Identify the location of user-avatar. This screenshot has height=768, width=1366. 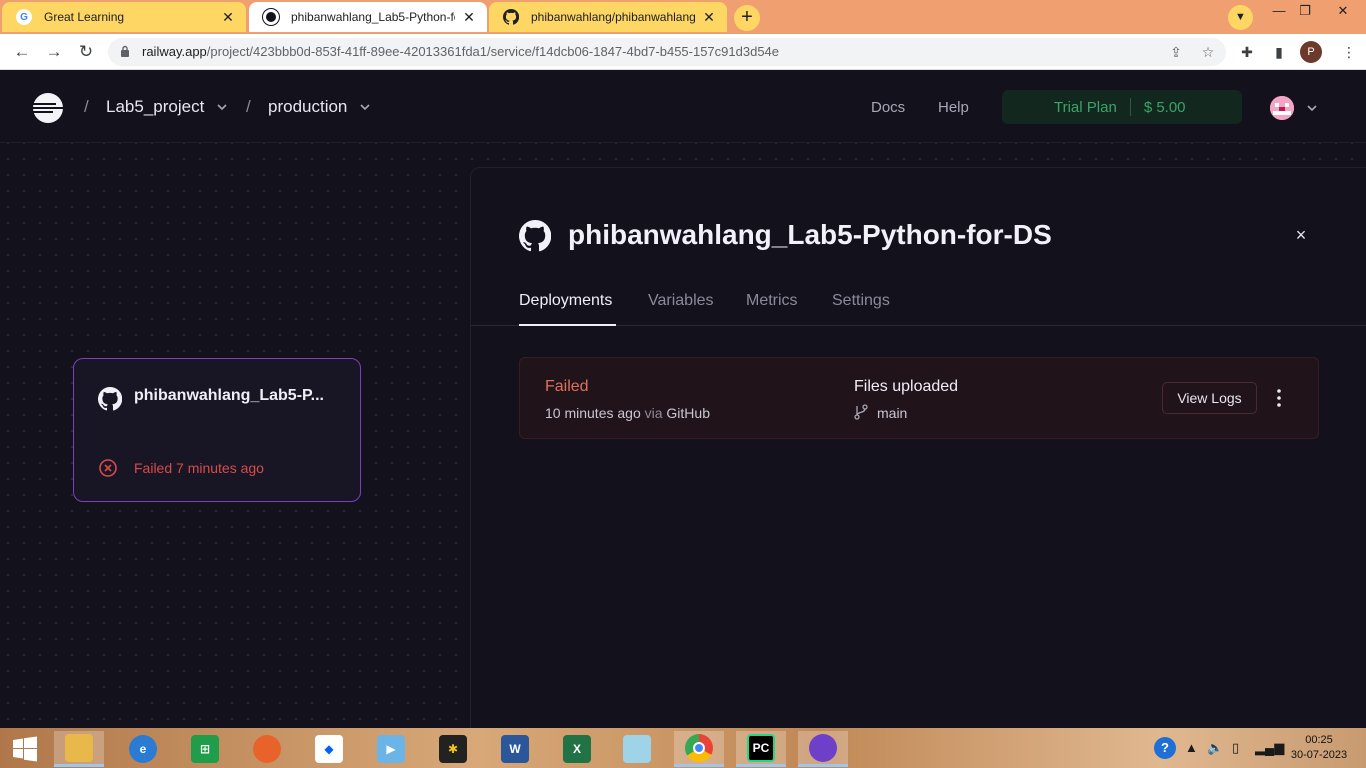
(1282, 108).